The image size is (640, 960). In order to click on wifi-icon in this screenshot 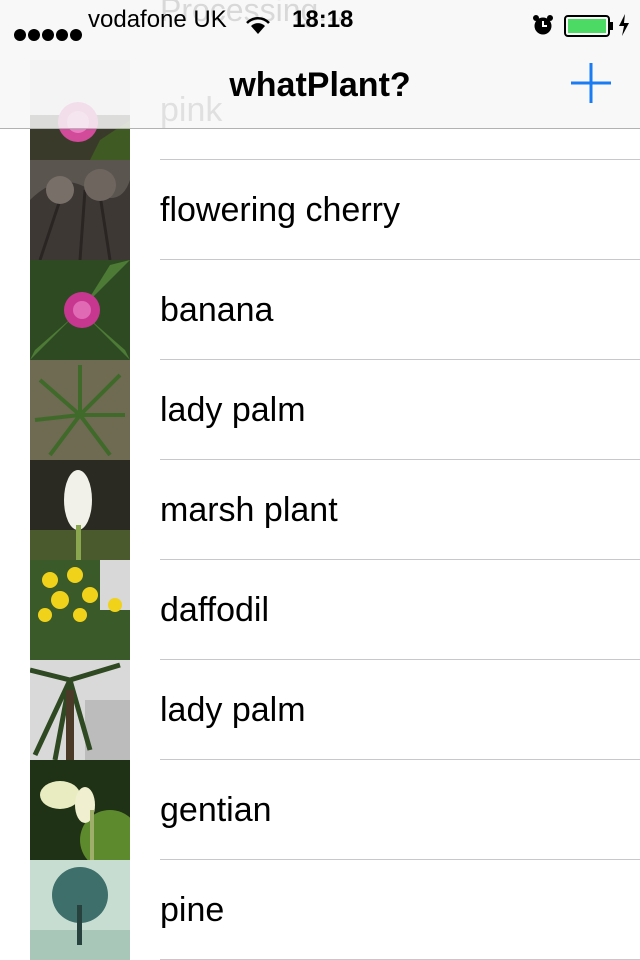, I will do `click(258, 29)`.